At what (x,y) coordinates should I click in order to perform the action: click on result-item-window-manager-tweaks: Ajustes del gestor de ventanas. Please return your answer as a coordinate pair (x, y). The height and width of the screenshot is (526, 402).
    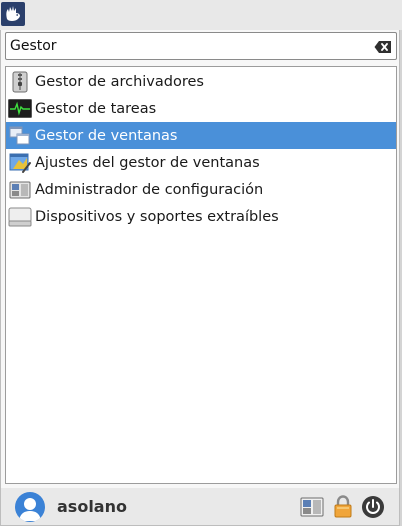
    Looking at the image, I should click on (201, 162).